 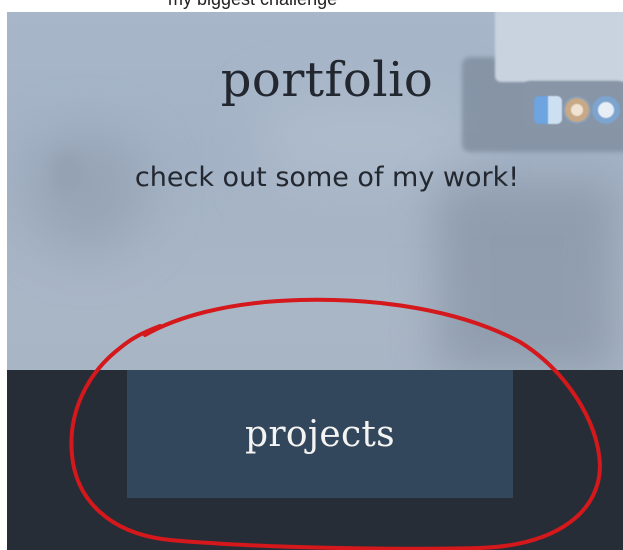 I want to click on cropped-heading-text: my biggest challenge, so click(x=252, y=5).